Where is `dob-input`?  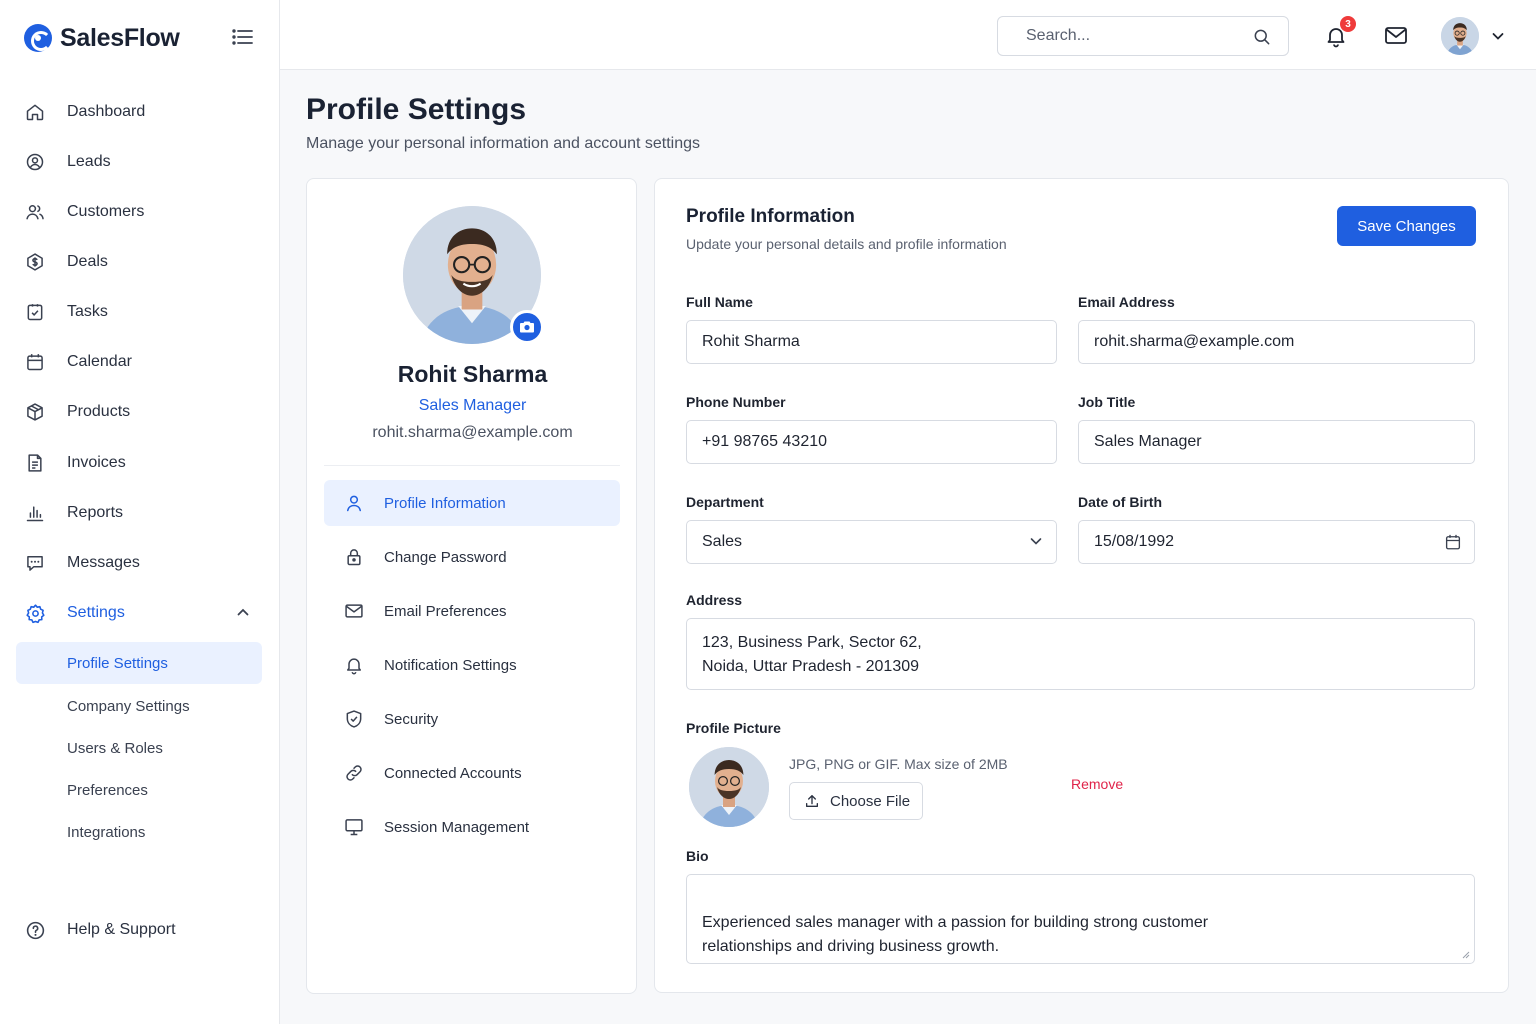 dob-input is located at coordinates (1284, 542).